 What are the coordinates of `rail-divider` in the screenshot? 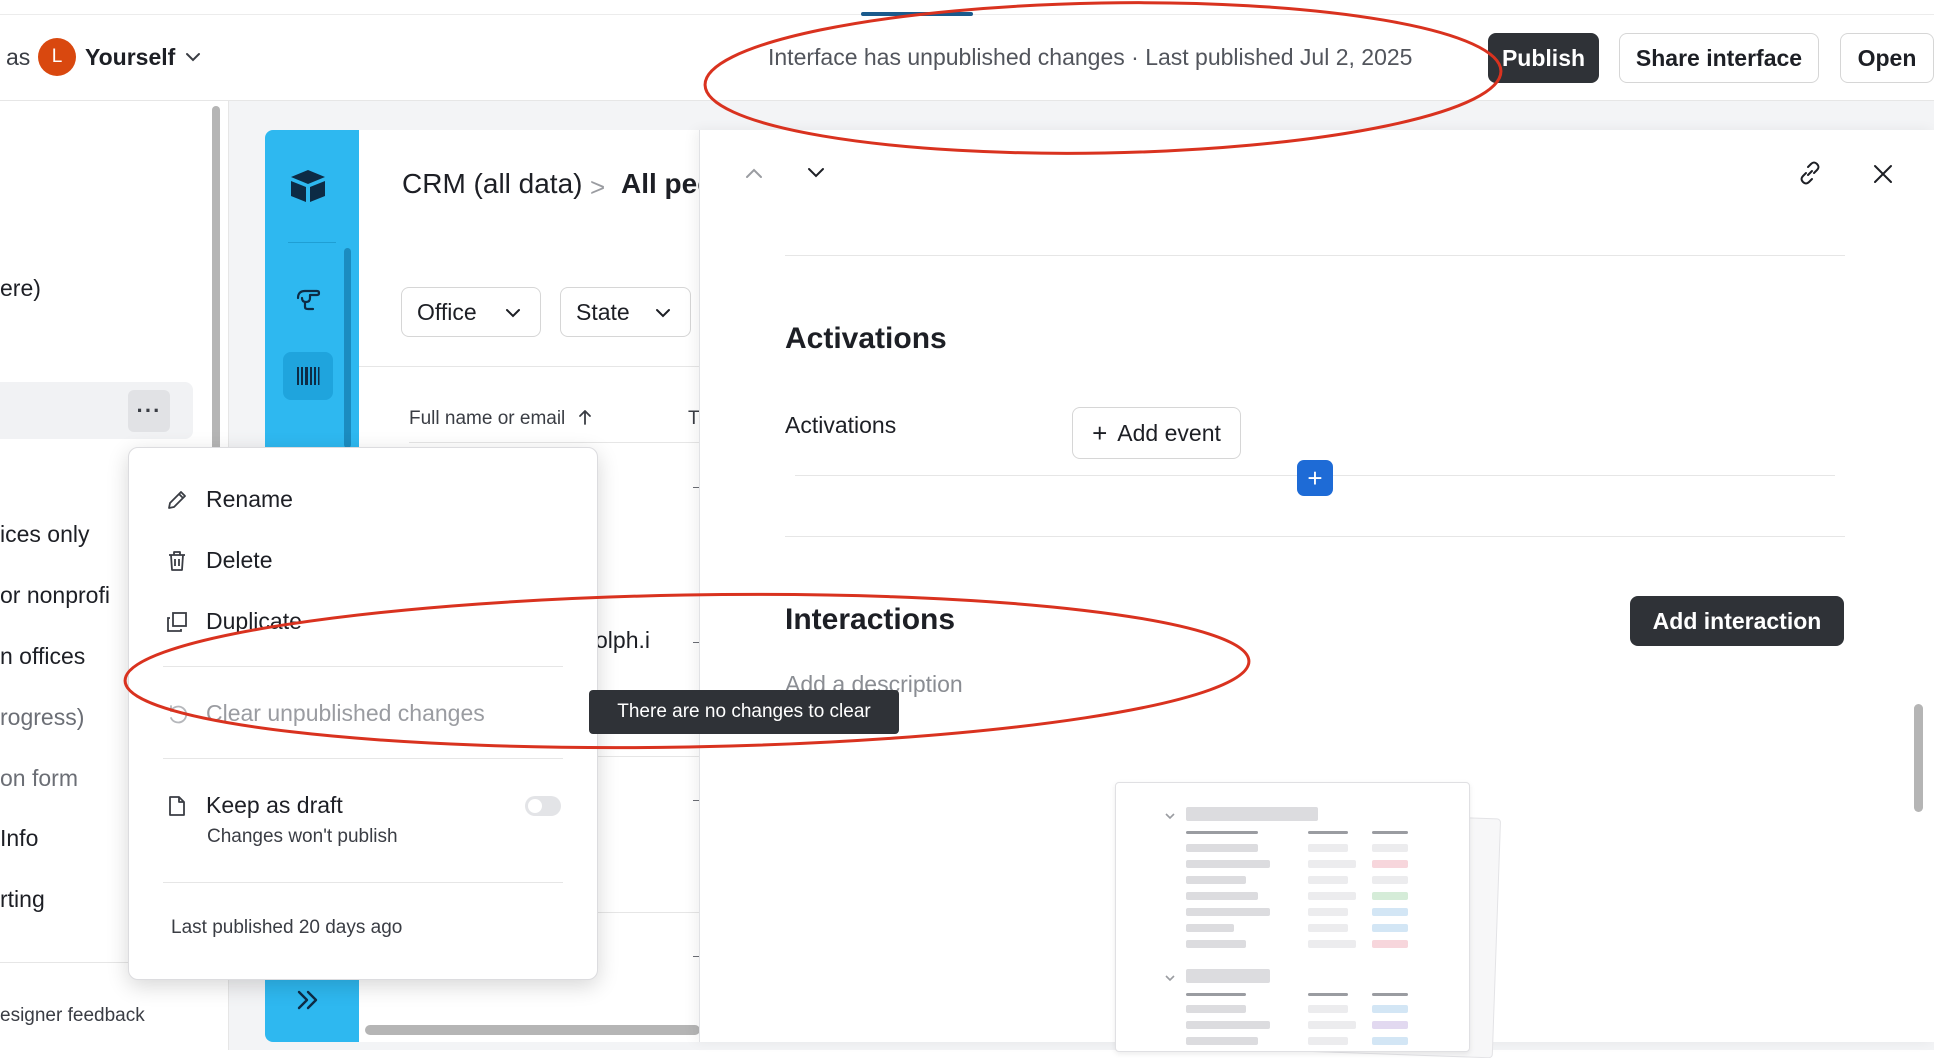 It's located at (312, 242).